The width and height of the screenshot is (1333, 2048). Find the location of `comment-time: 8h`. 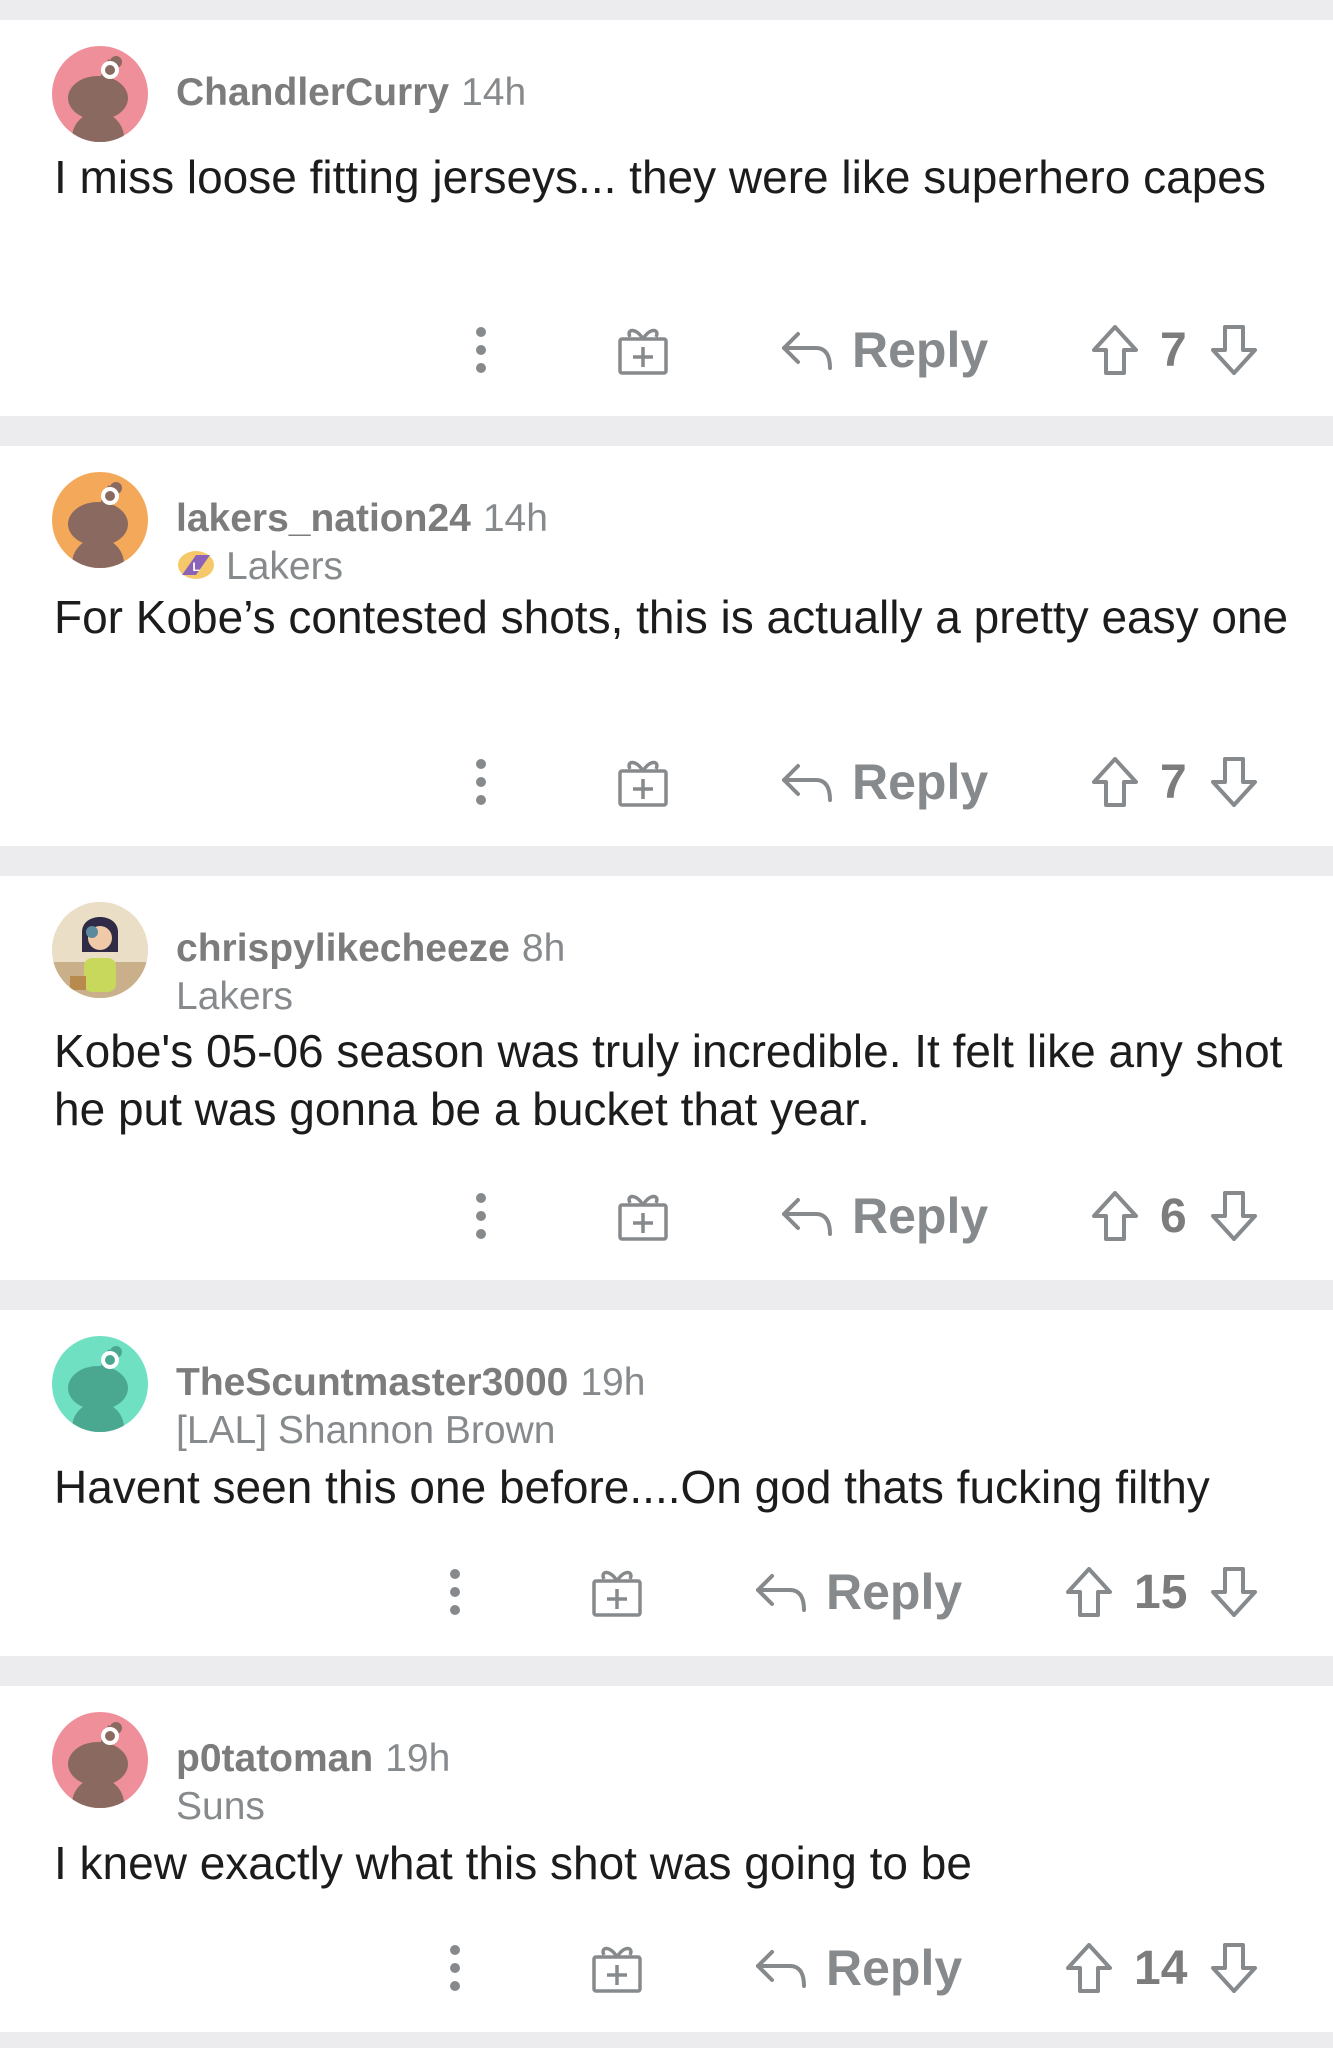

comment-time: 8h is located at coordinates (543, 948).